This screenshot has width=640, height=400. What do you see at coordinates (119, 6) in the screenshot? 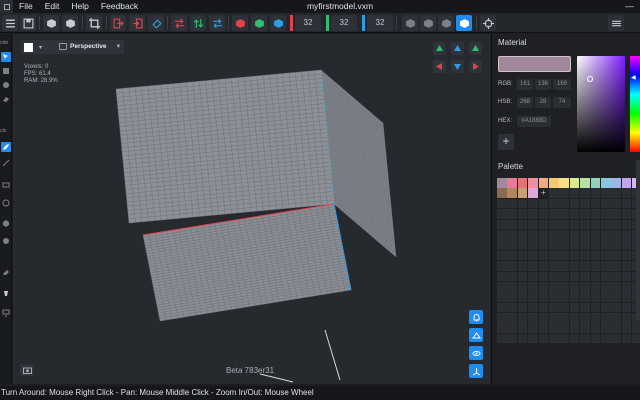
I see `menu-feedback: Feedback` at bounding box center [119, 6].